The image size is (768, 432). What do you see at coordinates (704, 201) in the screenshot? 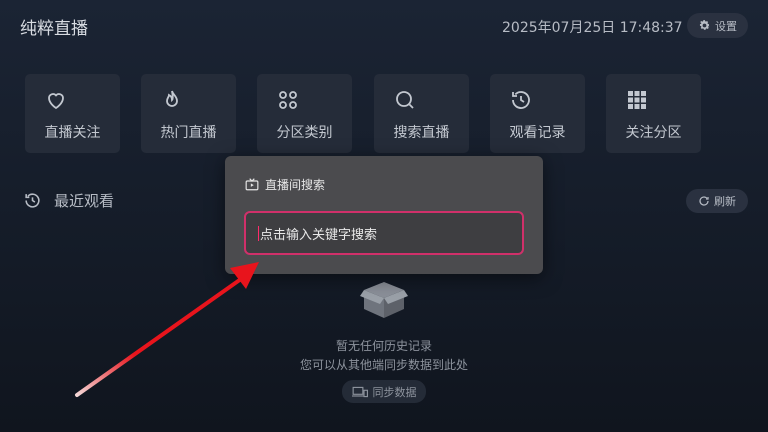
I see `refresh-icon` at bounding box center [704, 201].